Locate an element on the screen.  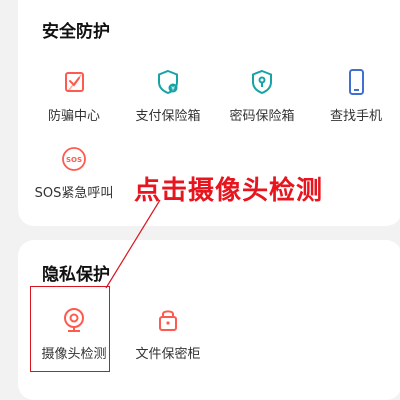
item-file-vault: 文件保密柜 is located at coordinates (168, 333).